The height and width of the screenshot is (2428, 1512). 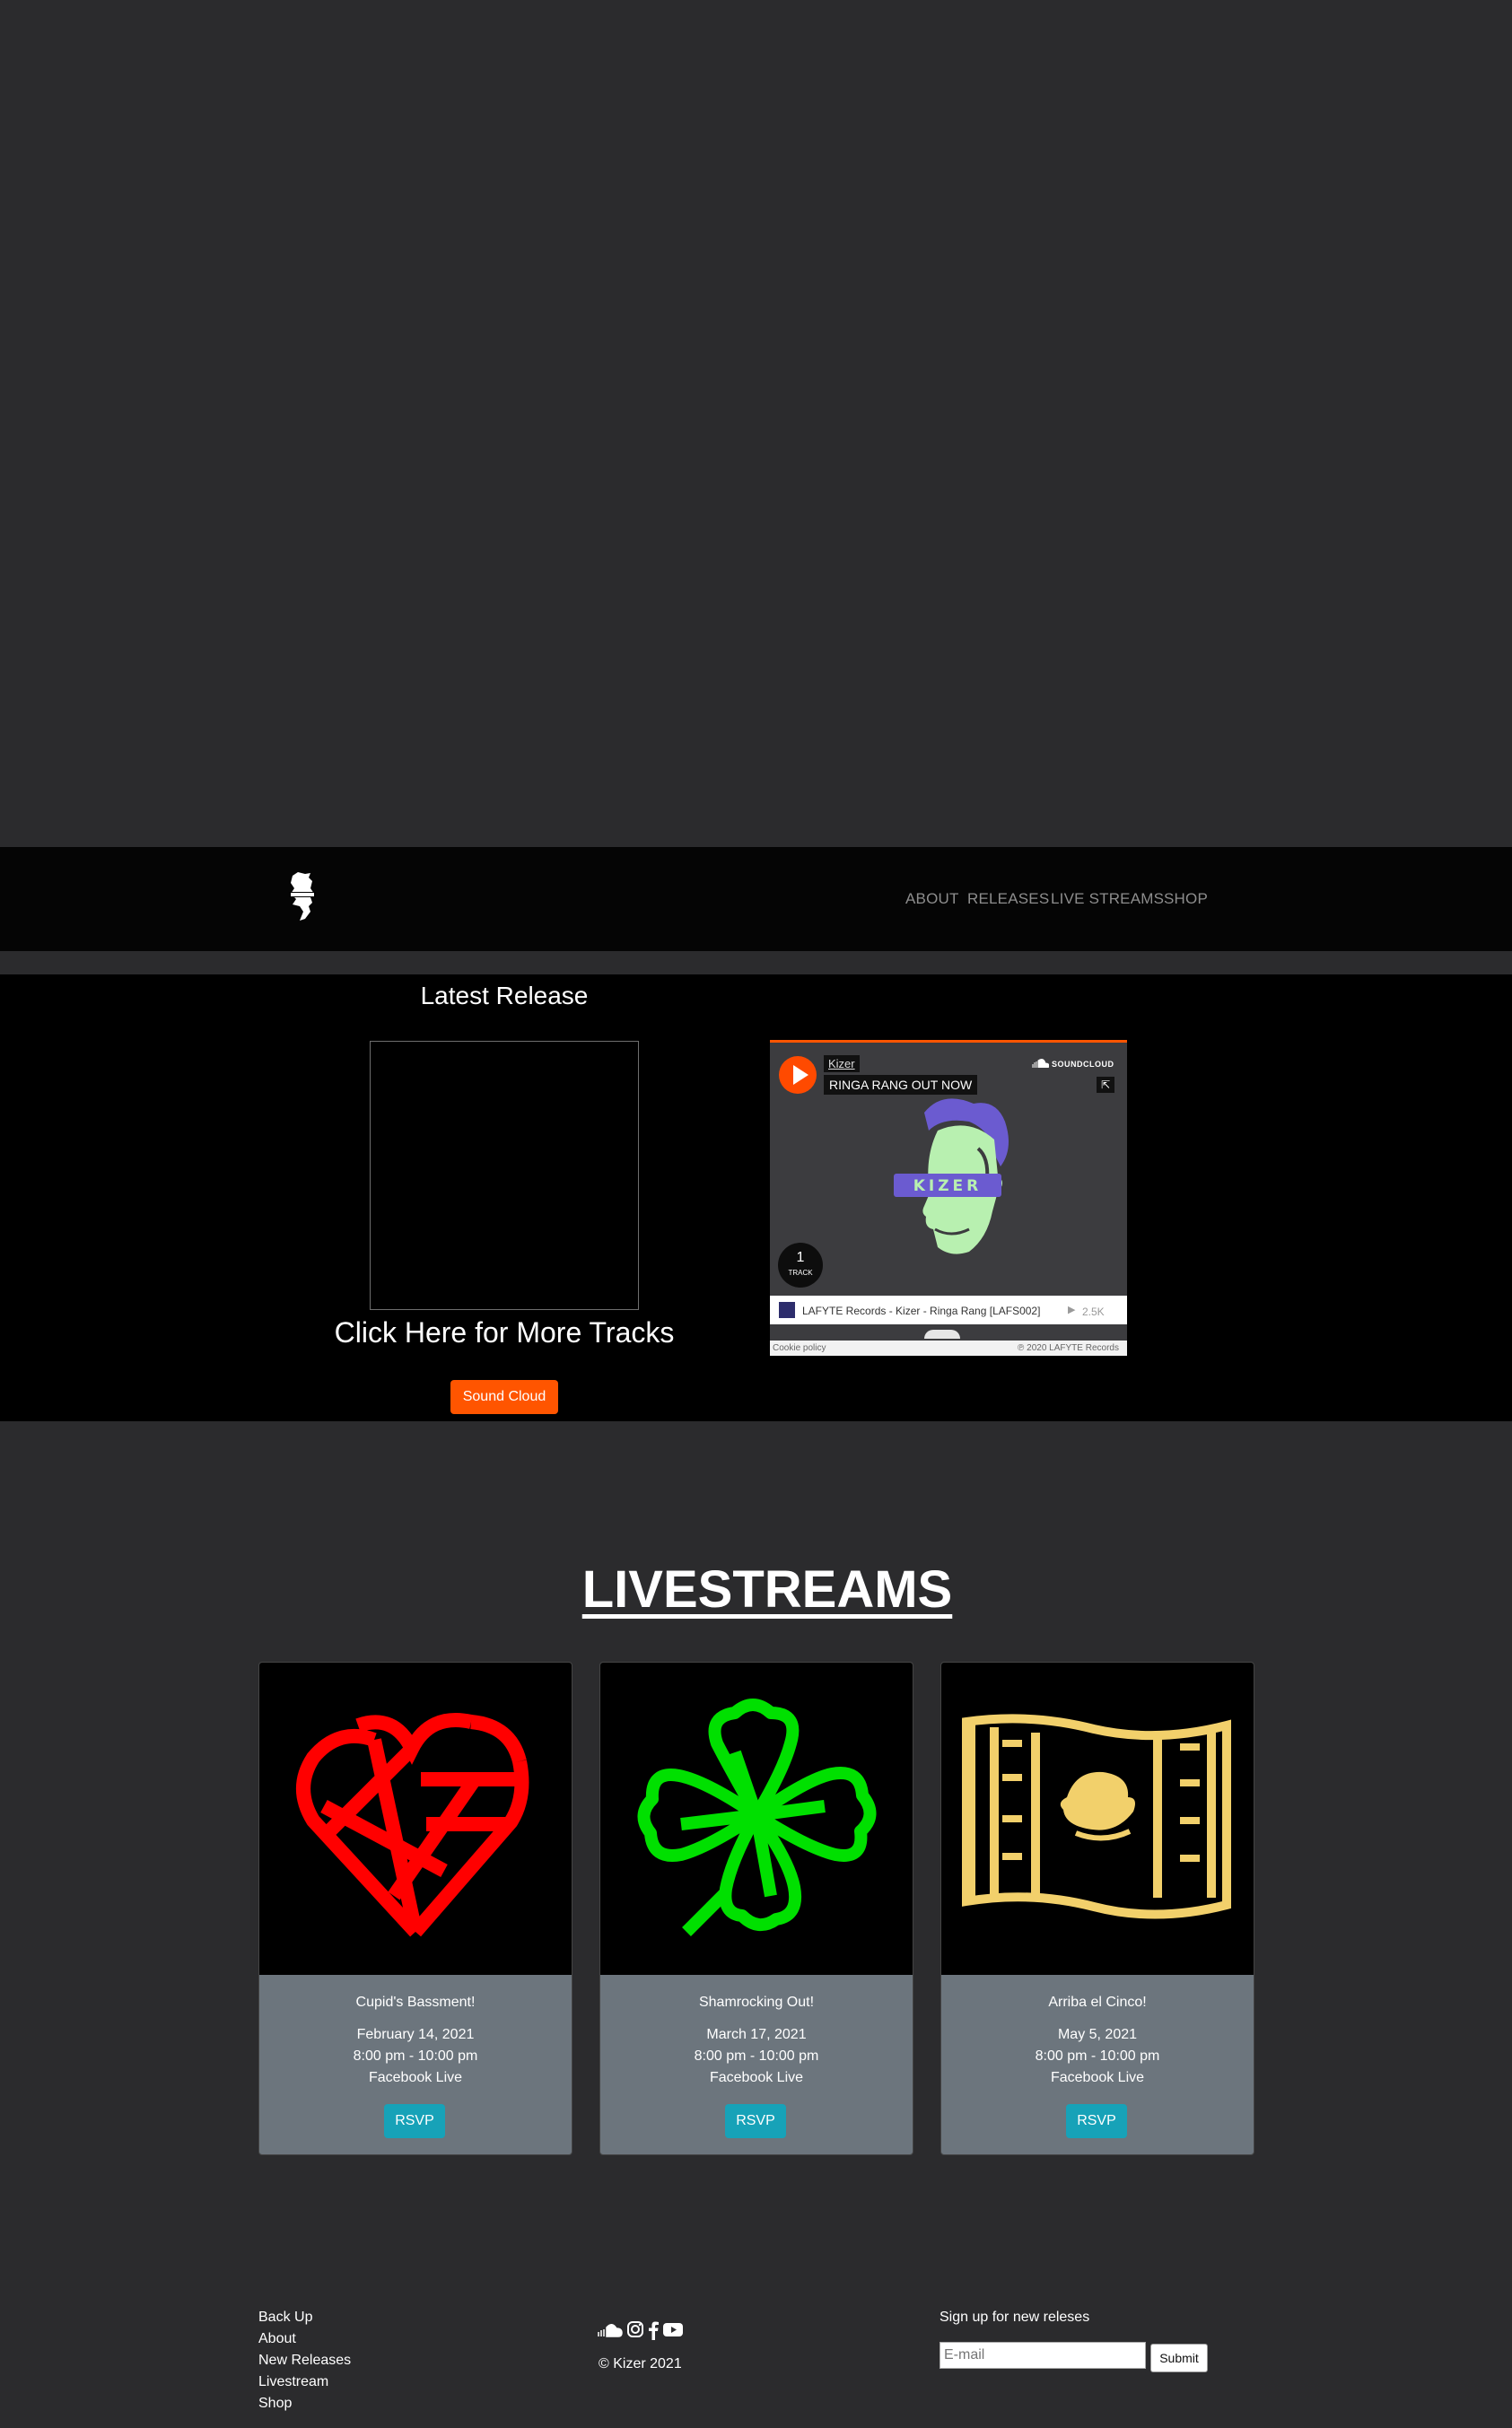 I want to click on track-thumbnail, so click(x=787, y=1310).